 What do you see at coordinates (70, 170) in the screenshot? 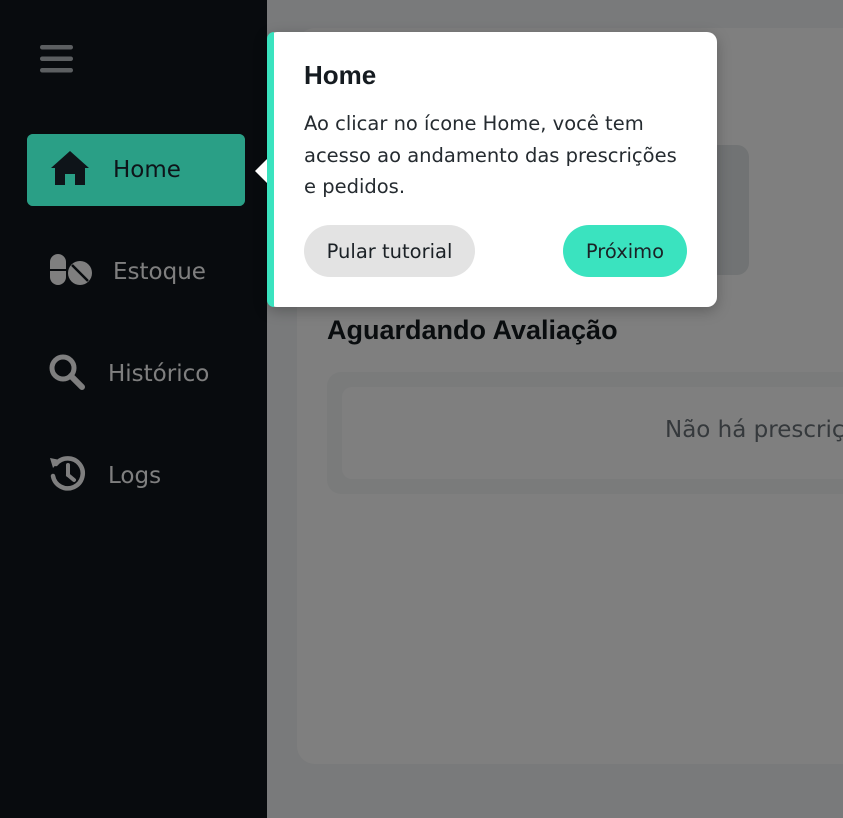
I see `home-icon` at bounding box center [70, 170].